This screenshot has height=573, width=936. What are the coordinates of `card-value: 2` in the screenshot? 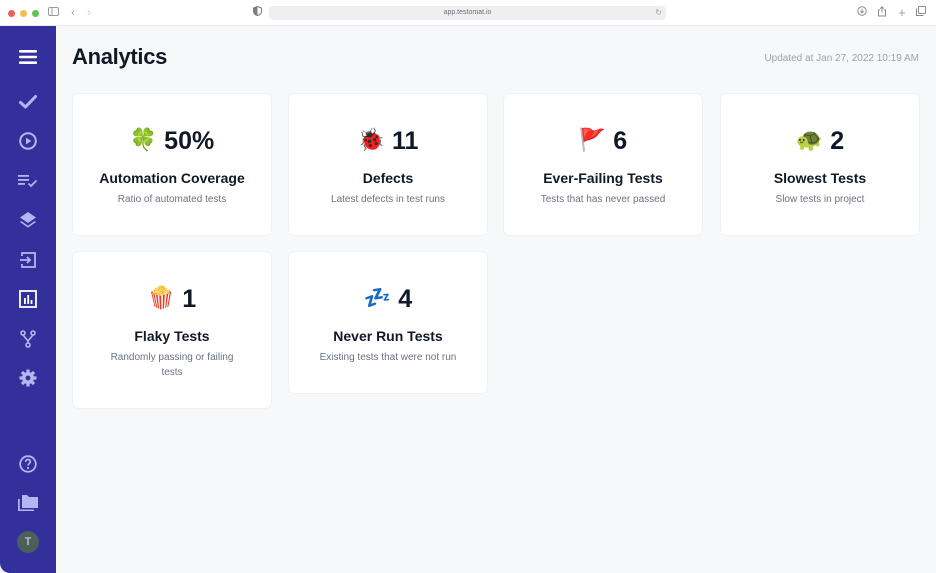 It's located at (837, 141).